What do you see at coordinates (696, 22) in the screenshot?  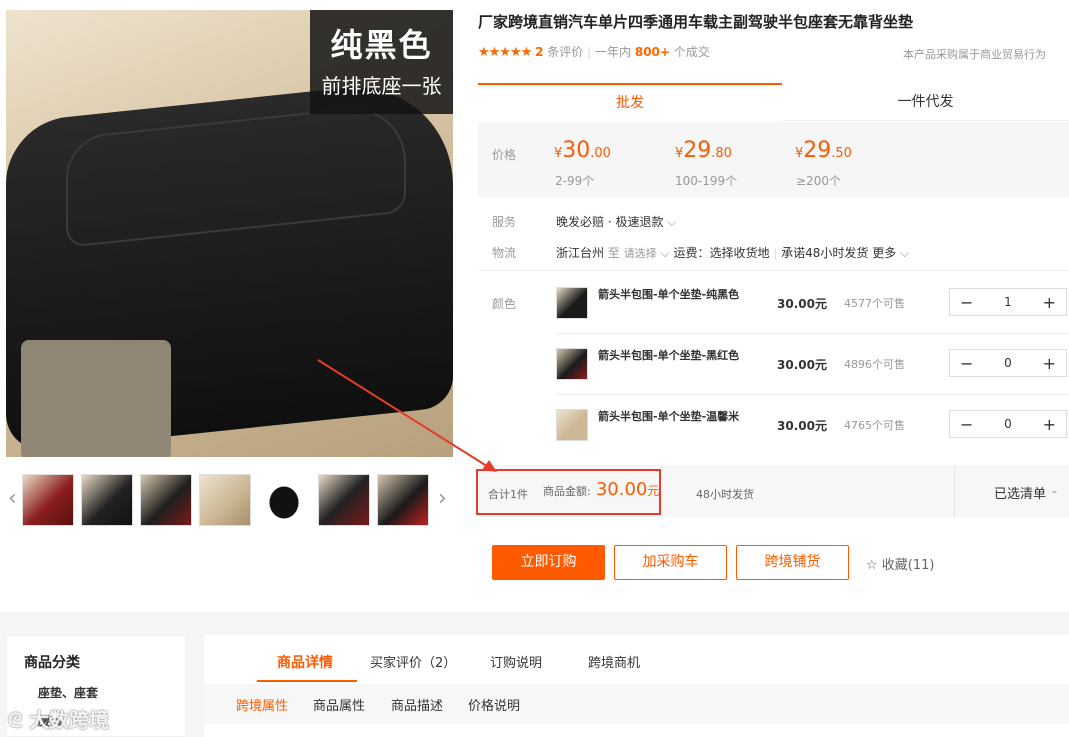 I see `product-title: 厂家跨境直销汽车单片四季通用车载主副驾驶半包座套无靠背坐垫` at bounding box center [696, 22].